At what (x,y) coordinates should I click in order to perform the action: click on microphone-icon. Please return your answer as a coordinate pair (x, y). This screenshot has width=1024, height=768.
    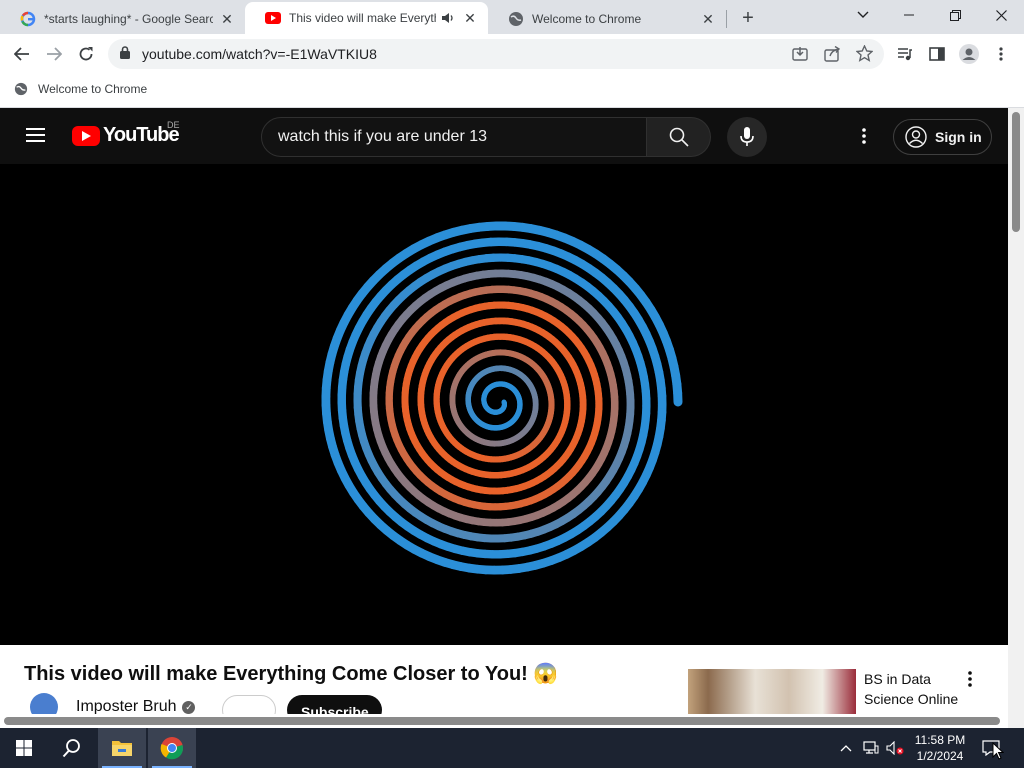
    Looking at the image, I should click on (747, 137).